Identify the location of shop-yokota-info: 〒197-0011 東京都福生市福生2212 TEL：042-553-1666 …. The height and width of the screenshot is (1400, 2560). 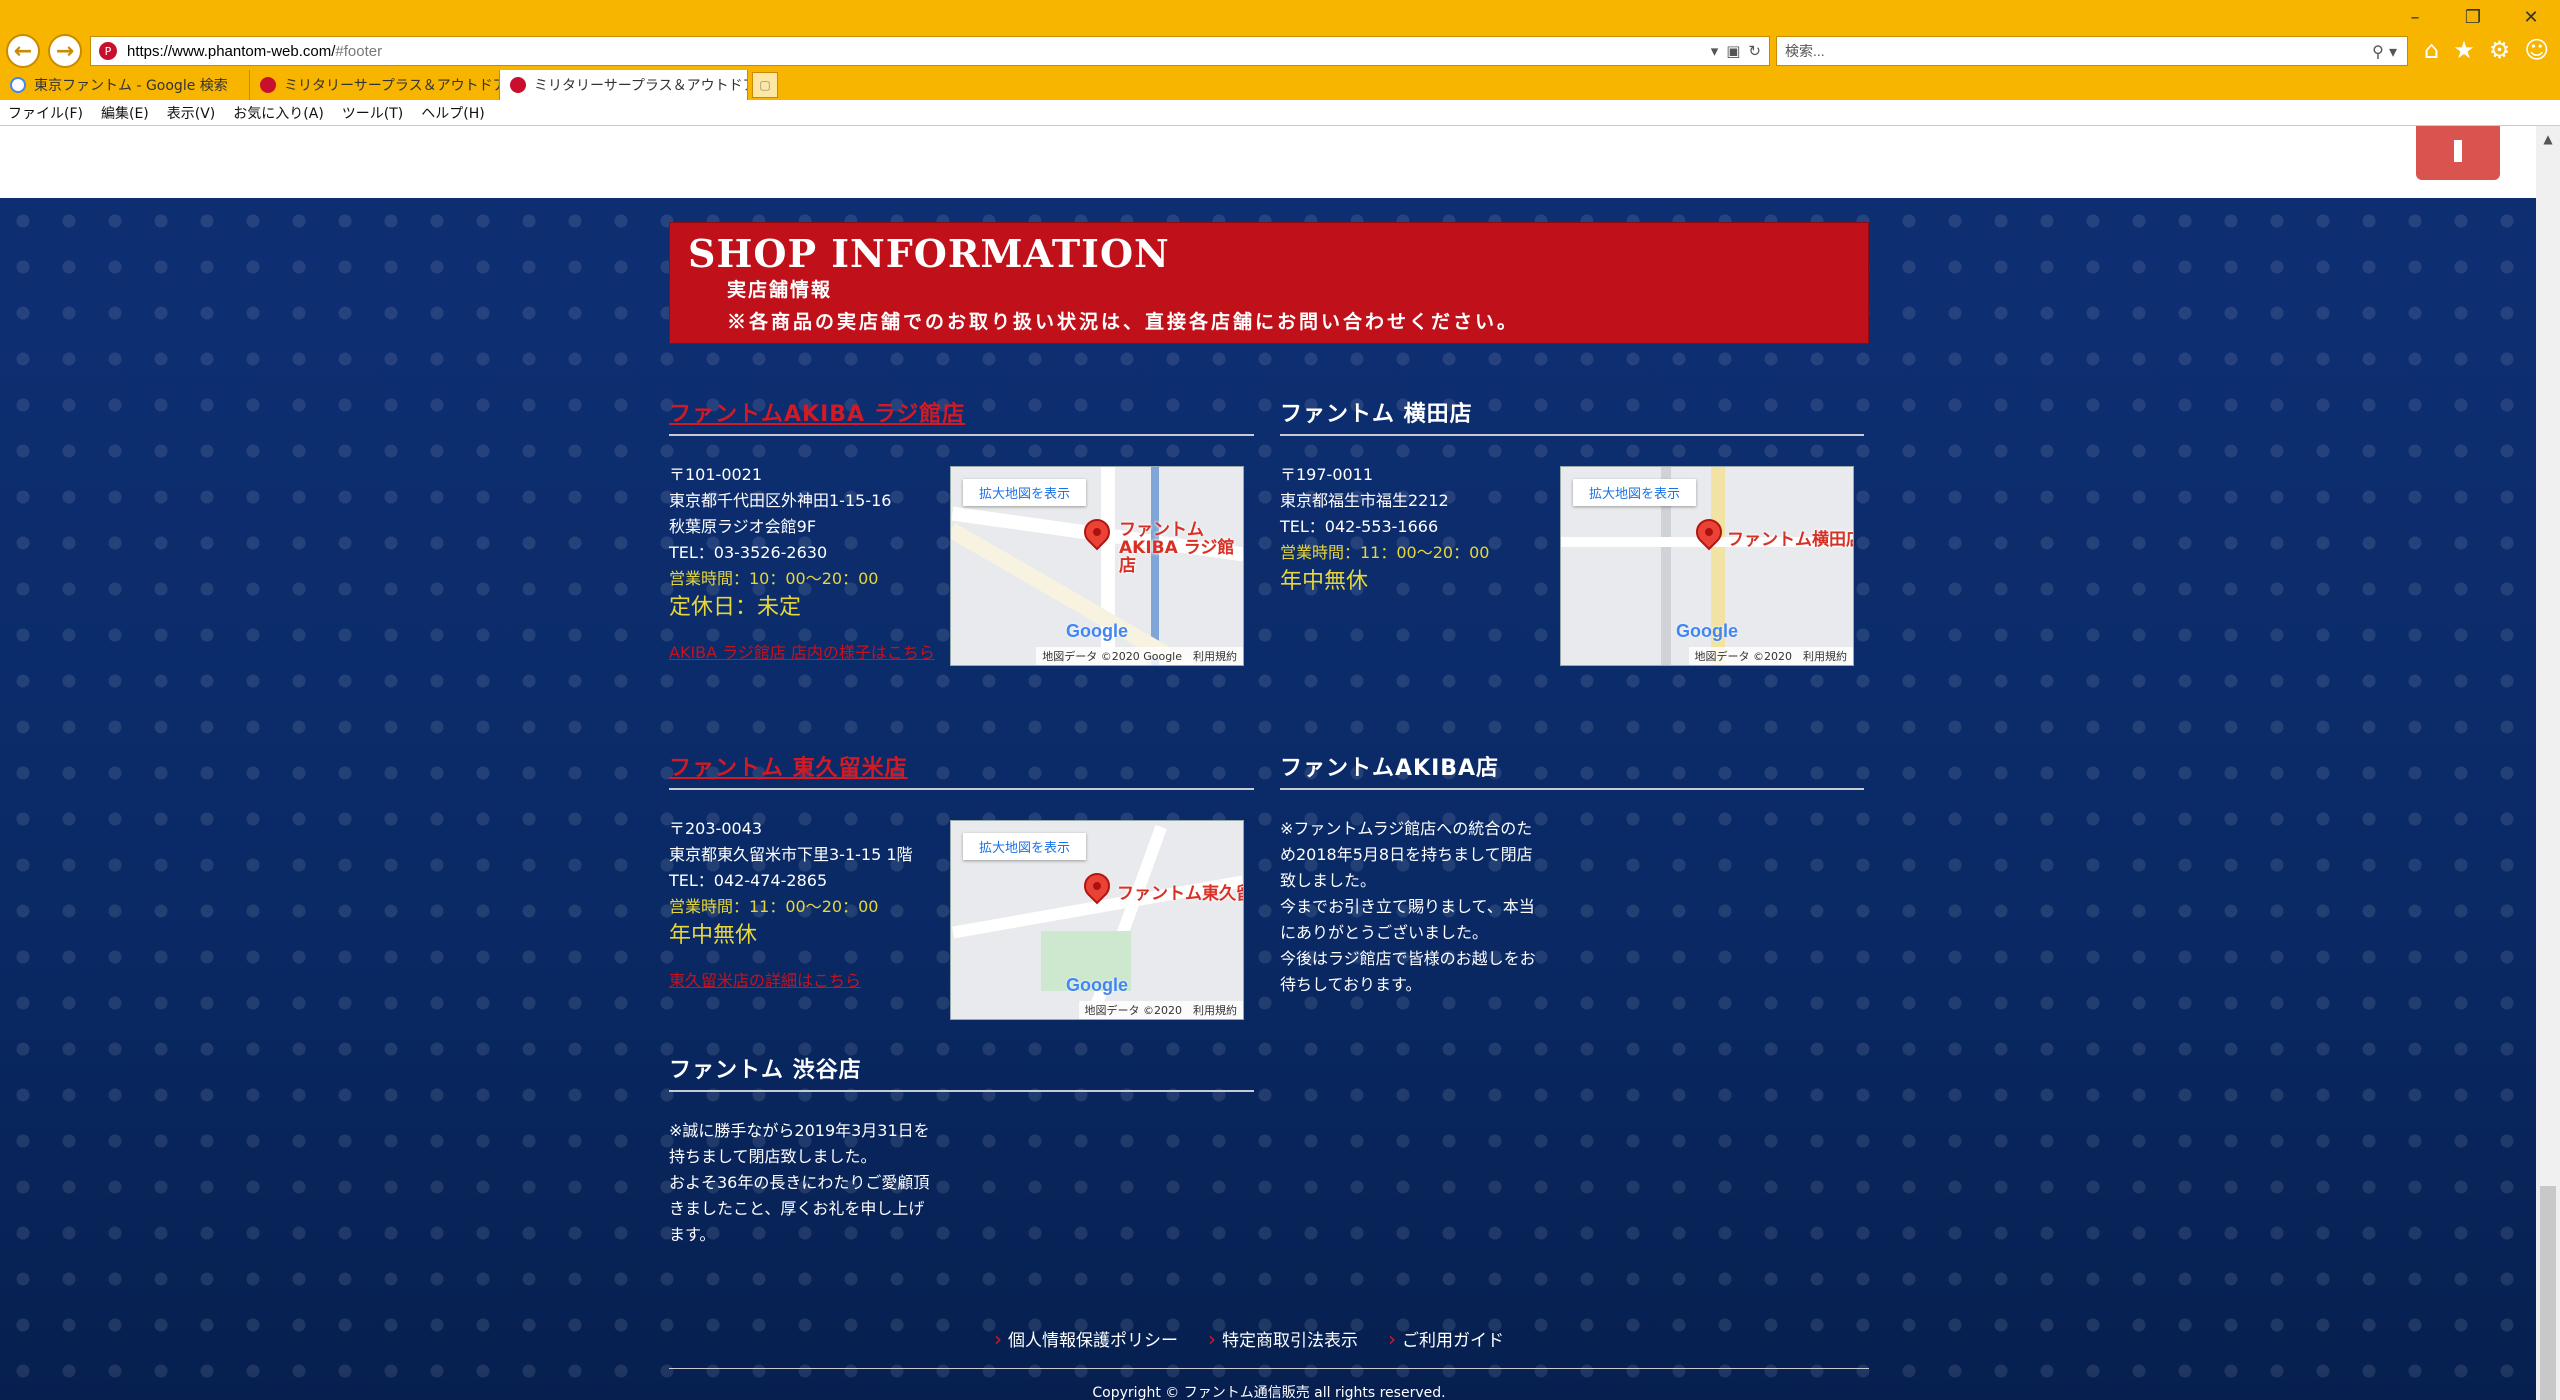
(1420, 530).